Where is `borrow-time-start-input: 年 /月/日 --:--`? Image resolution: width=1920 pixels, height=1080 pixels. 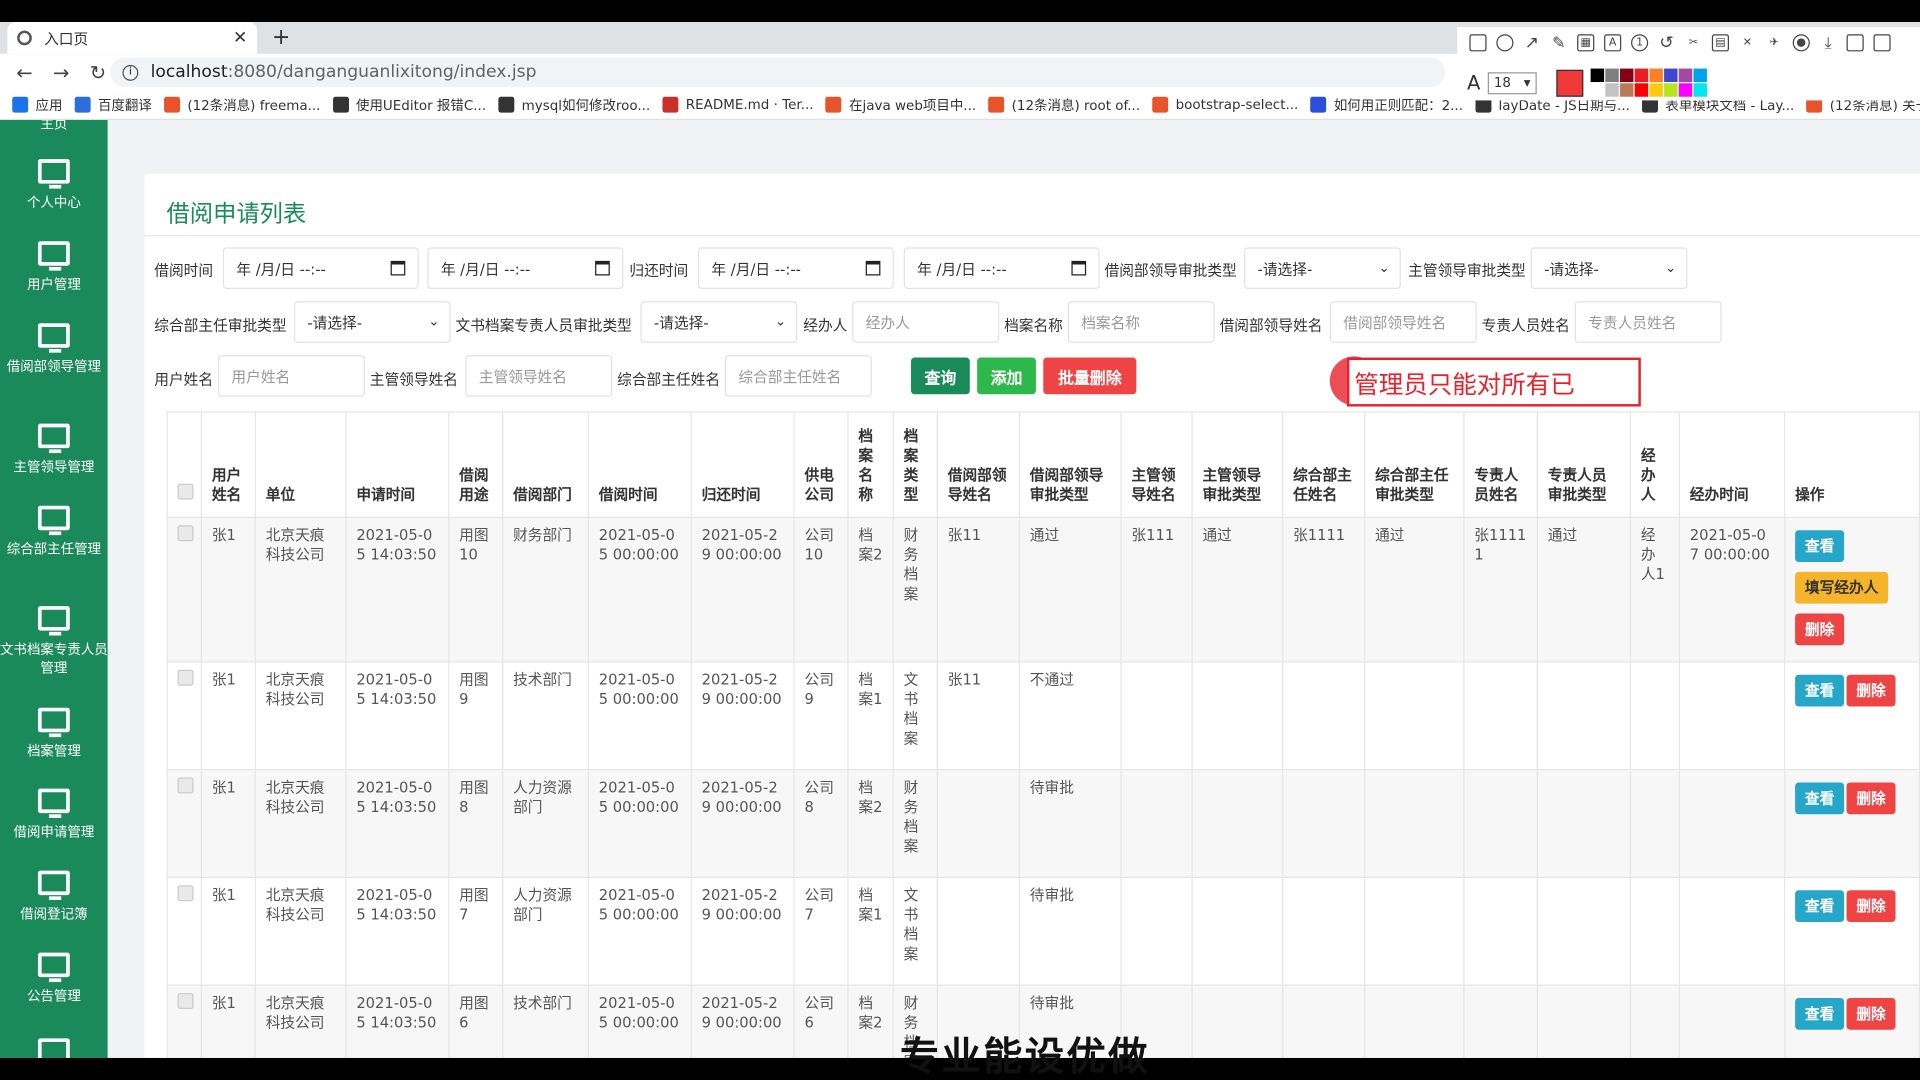 borrow-time-start-input: 年 /月/日 --:-- is located at coordinates (320, 268).